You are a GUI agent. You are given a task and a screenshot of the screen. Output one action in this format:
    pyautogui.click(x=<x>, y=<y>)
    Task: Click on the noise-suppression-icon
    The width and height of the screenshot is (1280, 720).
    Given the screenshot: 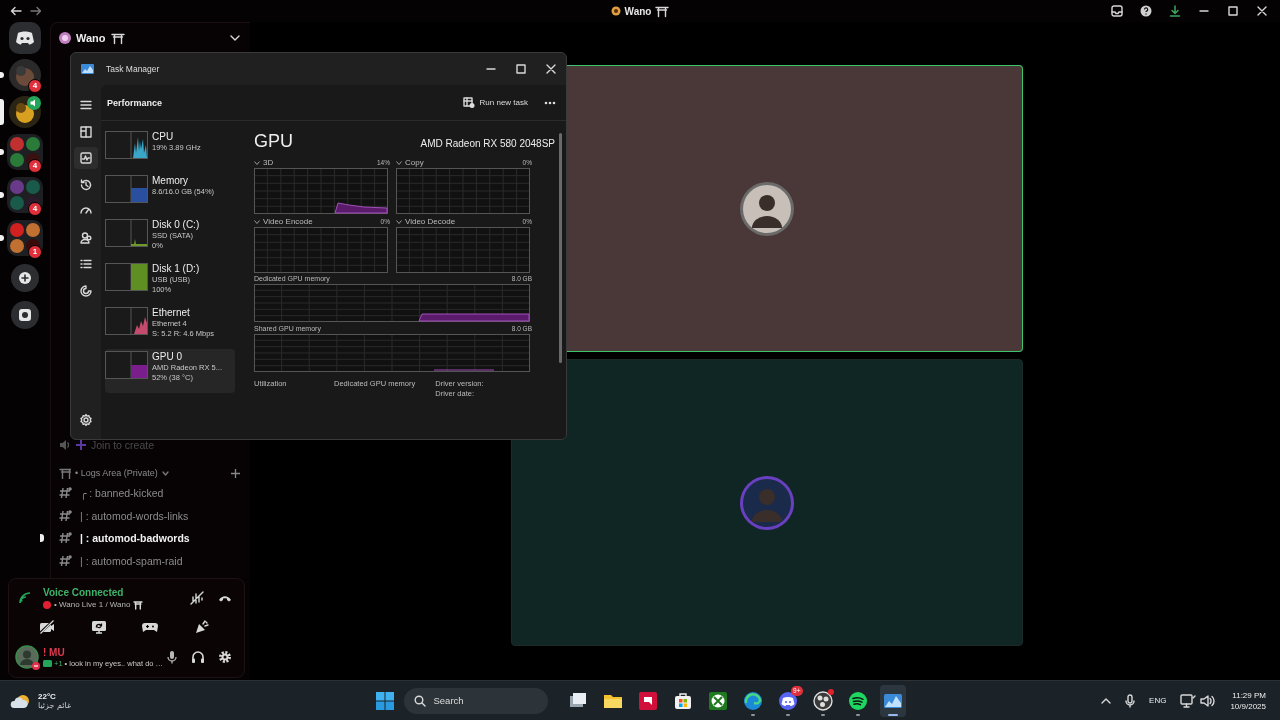 What is the action you would take?
    pyautogui.click(x=197, y=598)
    